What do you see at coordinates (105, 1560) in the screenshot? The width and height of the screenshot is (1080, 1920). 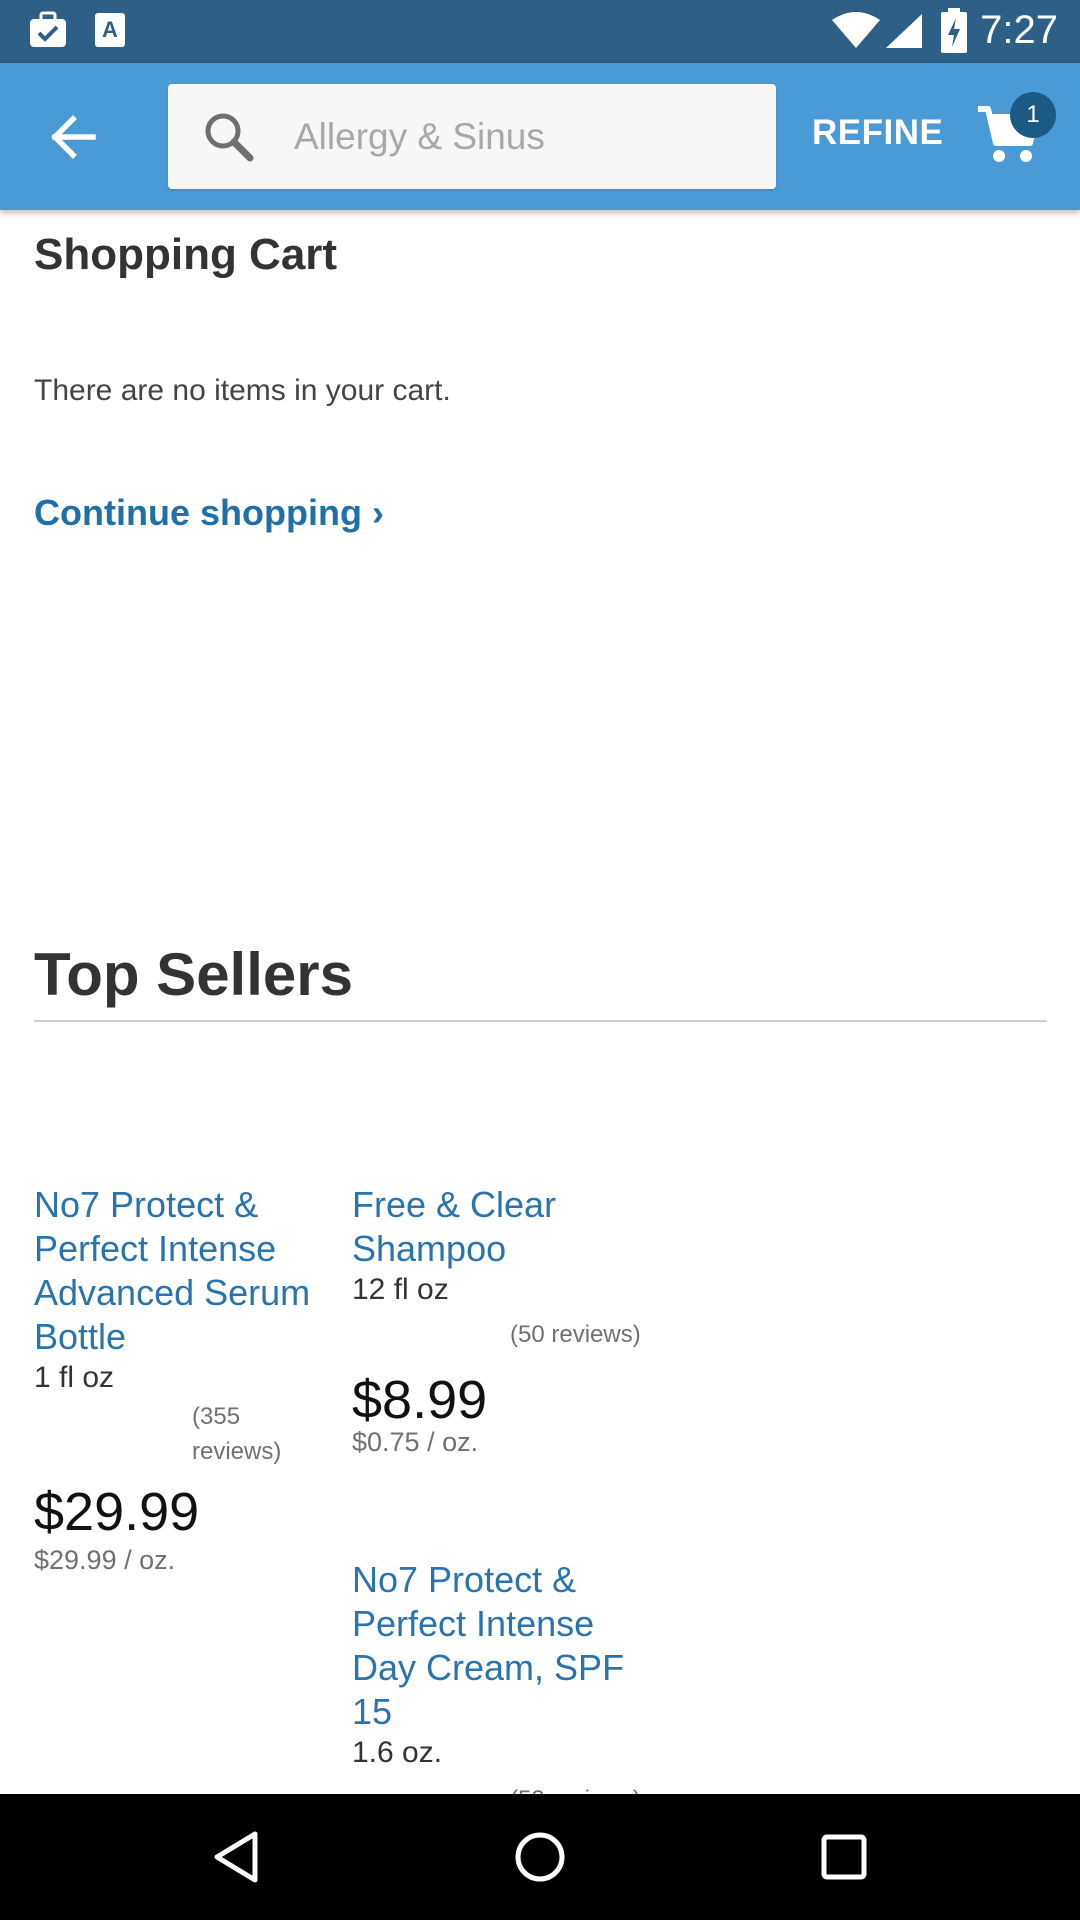 I see `product-unit-price: $29.99 / oz.` at bounding box center [105, 1560].